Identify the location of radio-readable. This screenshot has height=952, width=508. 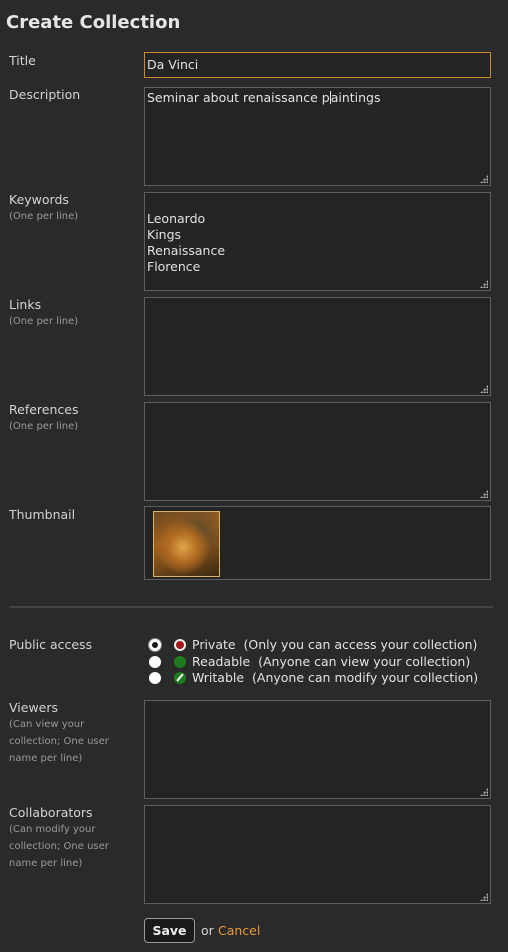
(155, 662).